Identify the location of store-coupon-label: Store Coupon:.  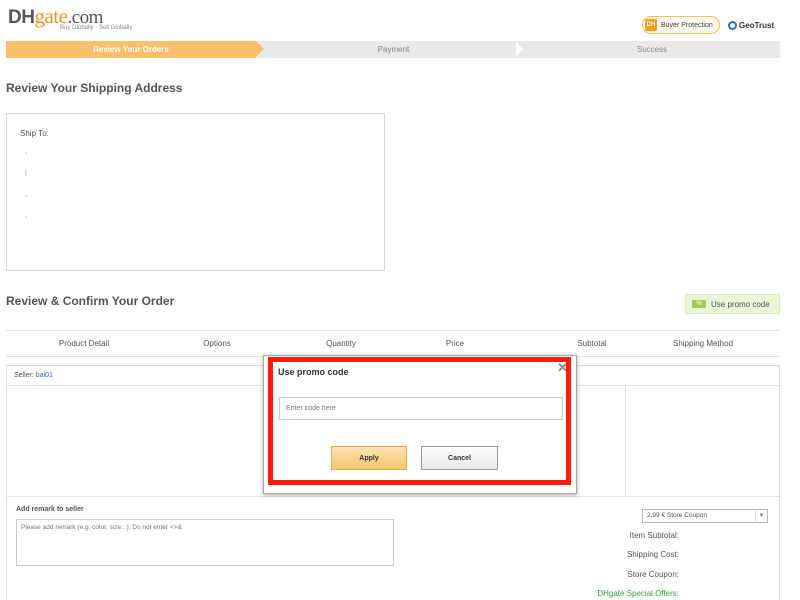
(653, 574).